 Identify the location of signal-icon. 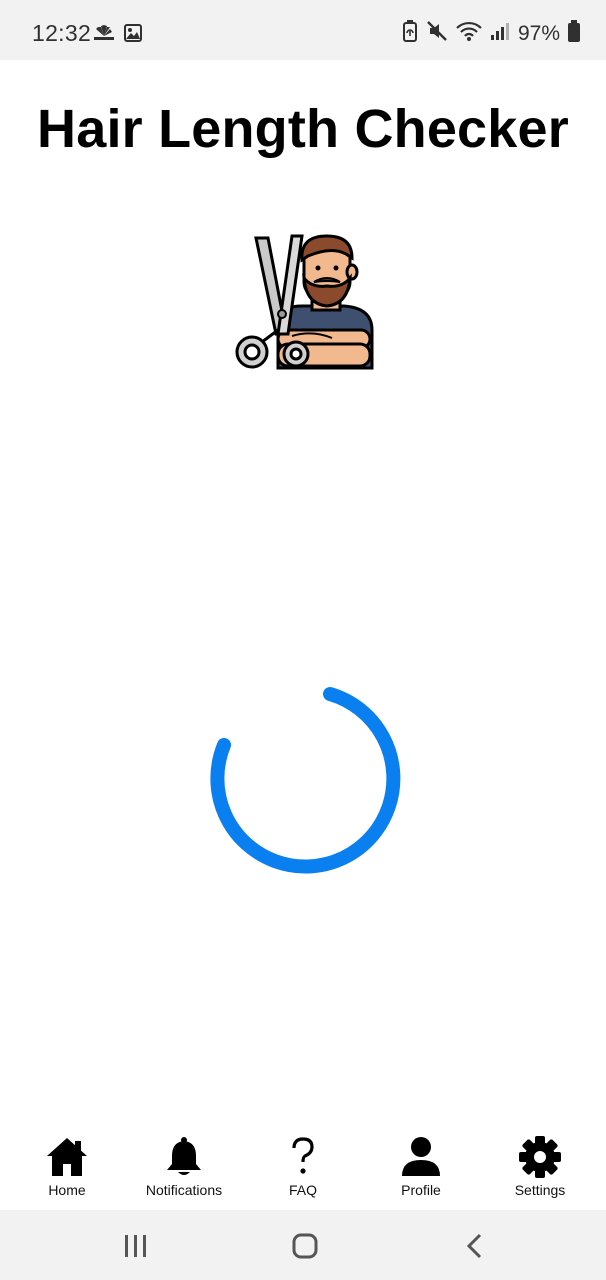
(500, 33).